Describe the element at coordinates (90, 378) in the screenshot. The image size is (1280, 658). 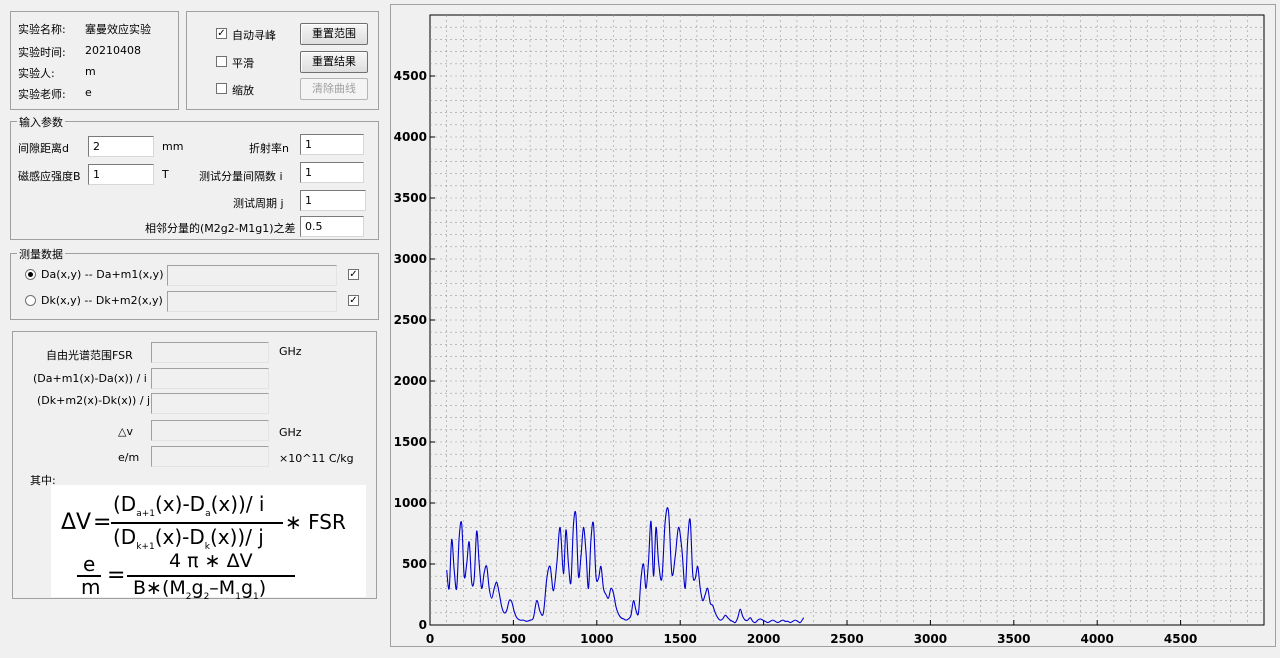
I see `da-label: (Da+m1(x)-Da(x)) / i` at that location.